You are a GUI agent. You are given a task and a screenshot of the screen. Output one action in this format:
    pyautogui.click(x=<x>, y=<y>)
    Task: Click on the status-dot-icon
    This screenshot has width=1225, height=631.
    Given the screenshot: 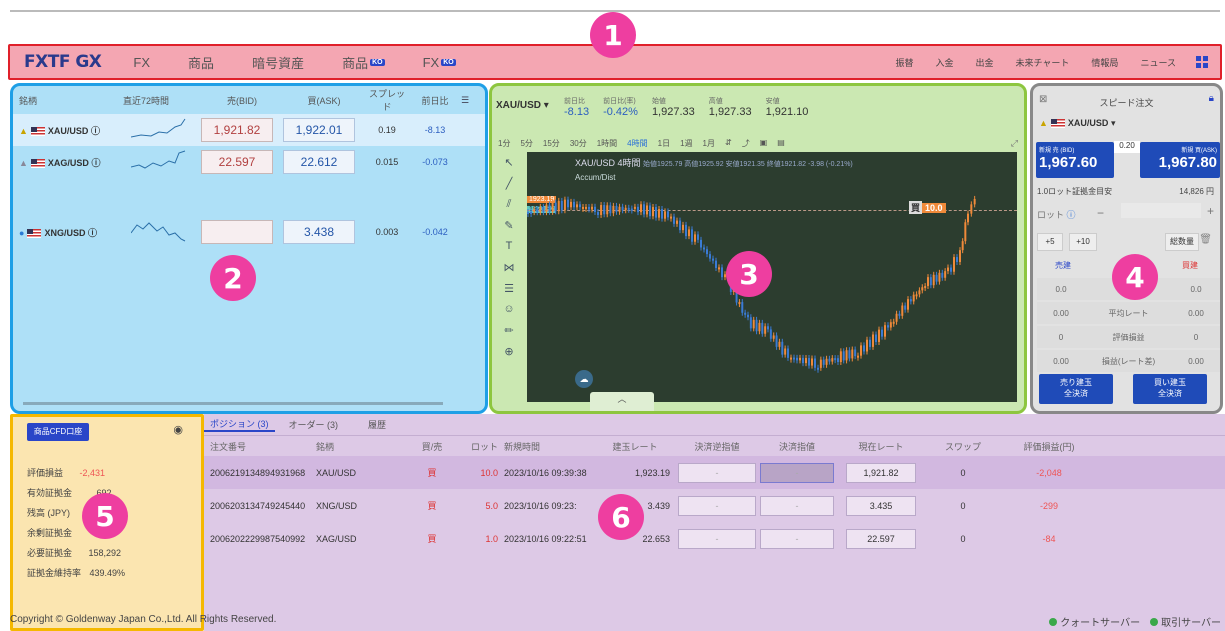 What is the action you would take?
    pyautogui.click(x=1154, y=621)
    